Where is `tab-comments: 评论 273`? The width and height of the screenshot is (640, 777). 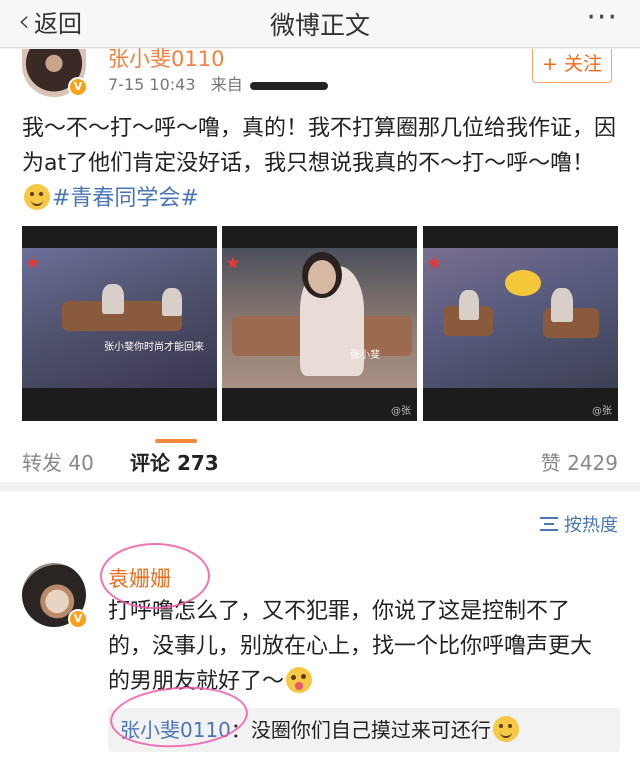
tab-comments: 评论 273 is located at coordinates (174, 461).